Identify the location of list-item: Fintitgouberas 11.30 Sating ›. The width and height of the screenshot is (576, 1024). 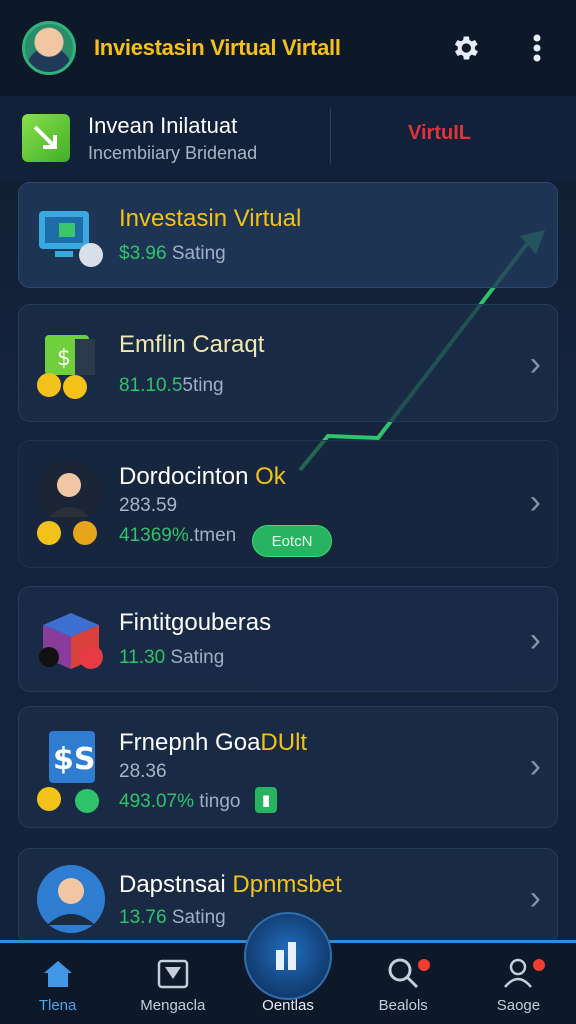
(288, 639).